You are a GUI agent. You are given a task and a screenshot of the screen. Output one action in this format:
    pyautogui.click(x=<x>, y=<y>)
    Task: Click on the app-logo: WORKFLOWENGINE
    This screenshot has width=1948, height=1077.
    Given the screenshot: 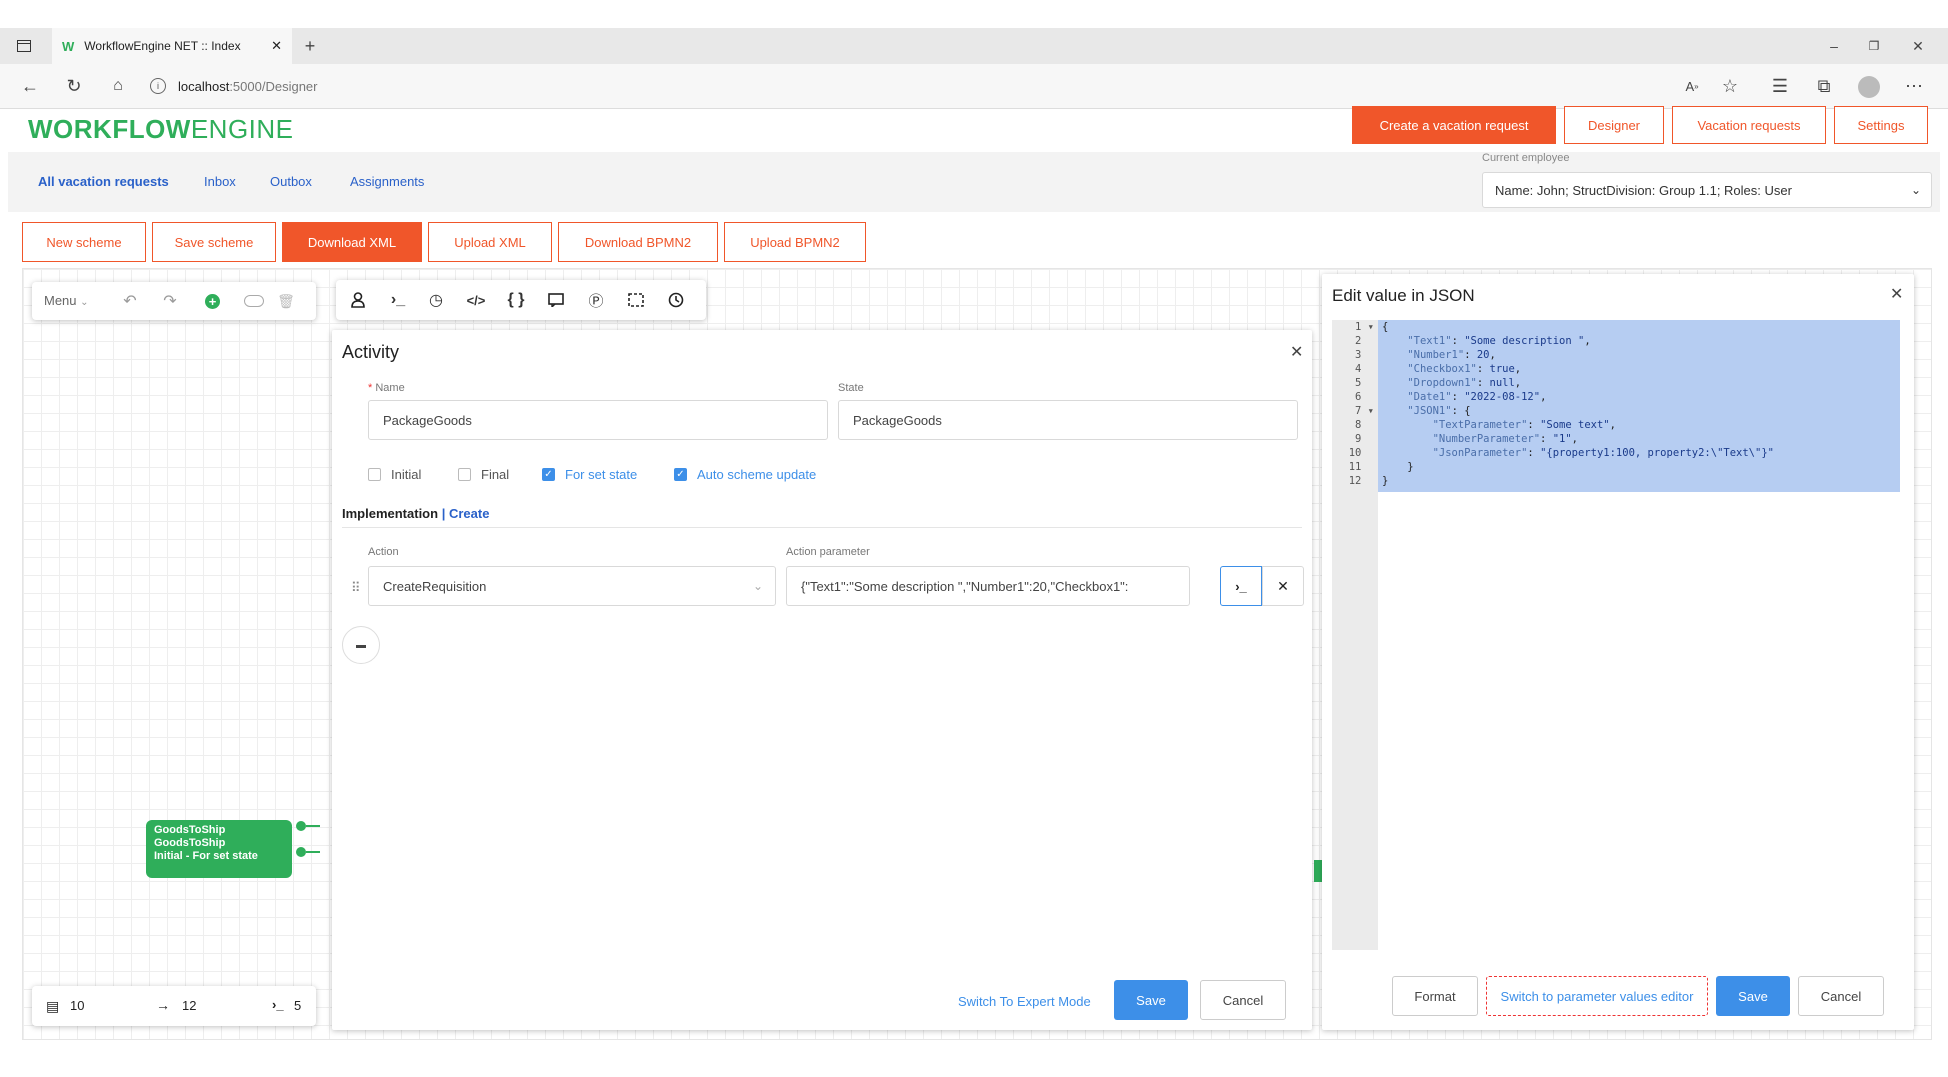 What is the action you would take?
    pyautogui.click(x=161, y=129)
    